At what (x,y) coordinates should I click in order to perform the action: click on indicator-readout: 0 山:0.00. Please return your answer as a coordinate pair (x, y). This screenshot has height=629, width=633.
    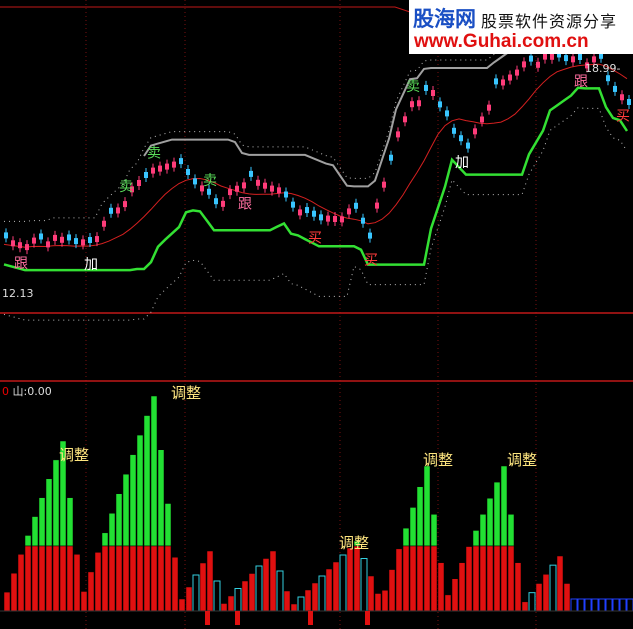
    Looking at the image, I should click on (27, 391).